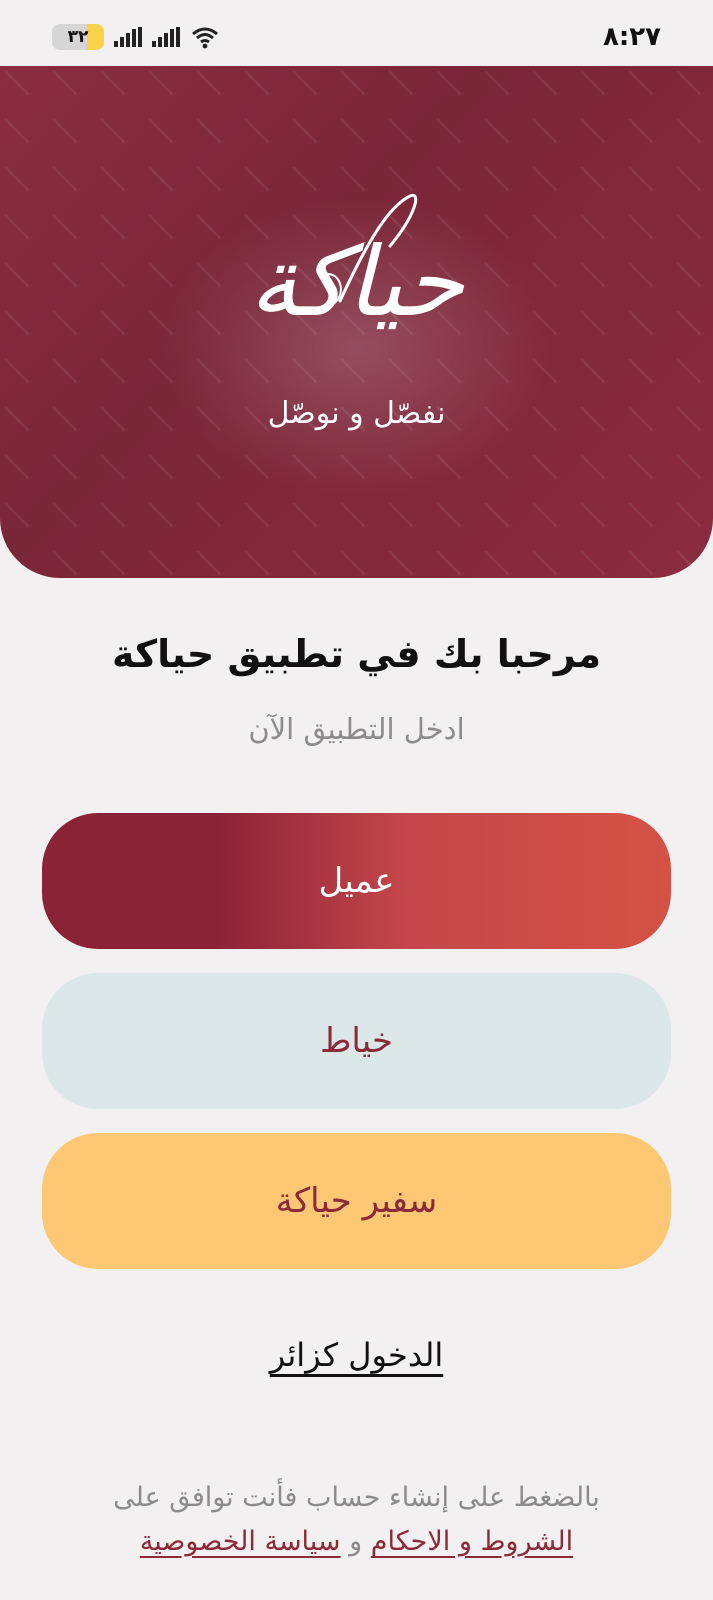 This screenshot has width=713, height=1600. What do you see at coordinates (356, 881) in the screenshot?
I see `client-button: عميل` at bounding box center [356, 881].